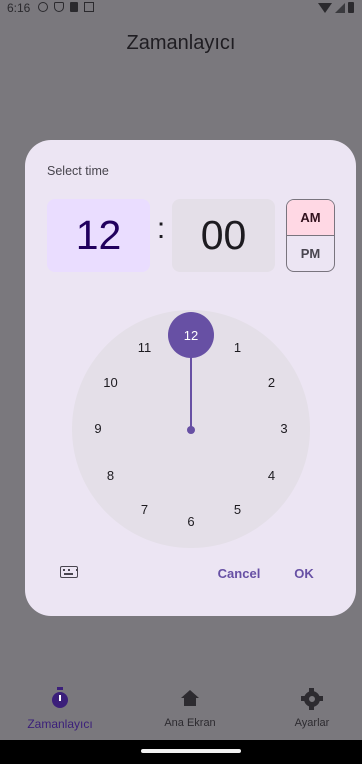  Describe the element at coordinates (325, 7) in the screenshot. I see `wifi-icon` at that location.